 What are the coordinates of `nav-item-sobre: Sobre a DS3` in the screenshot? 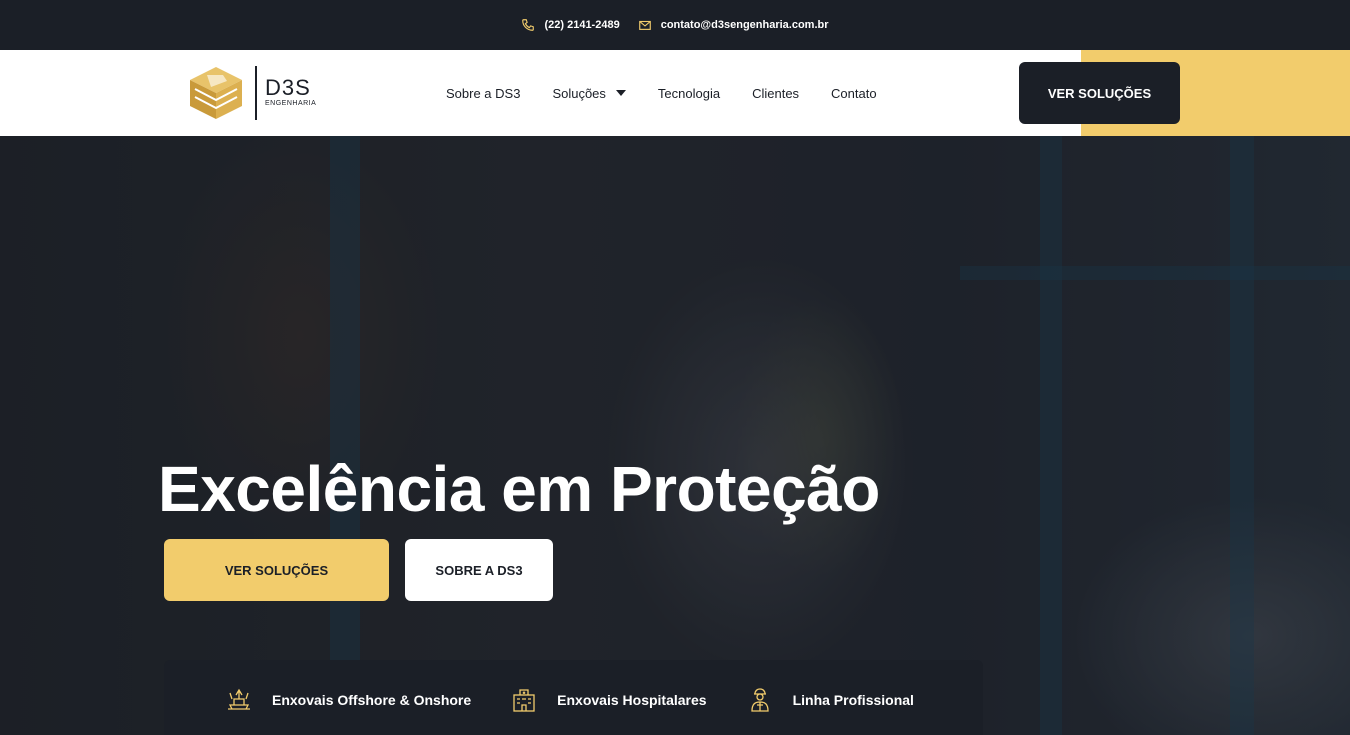 It's located at (483, 93).